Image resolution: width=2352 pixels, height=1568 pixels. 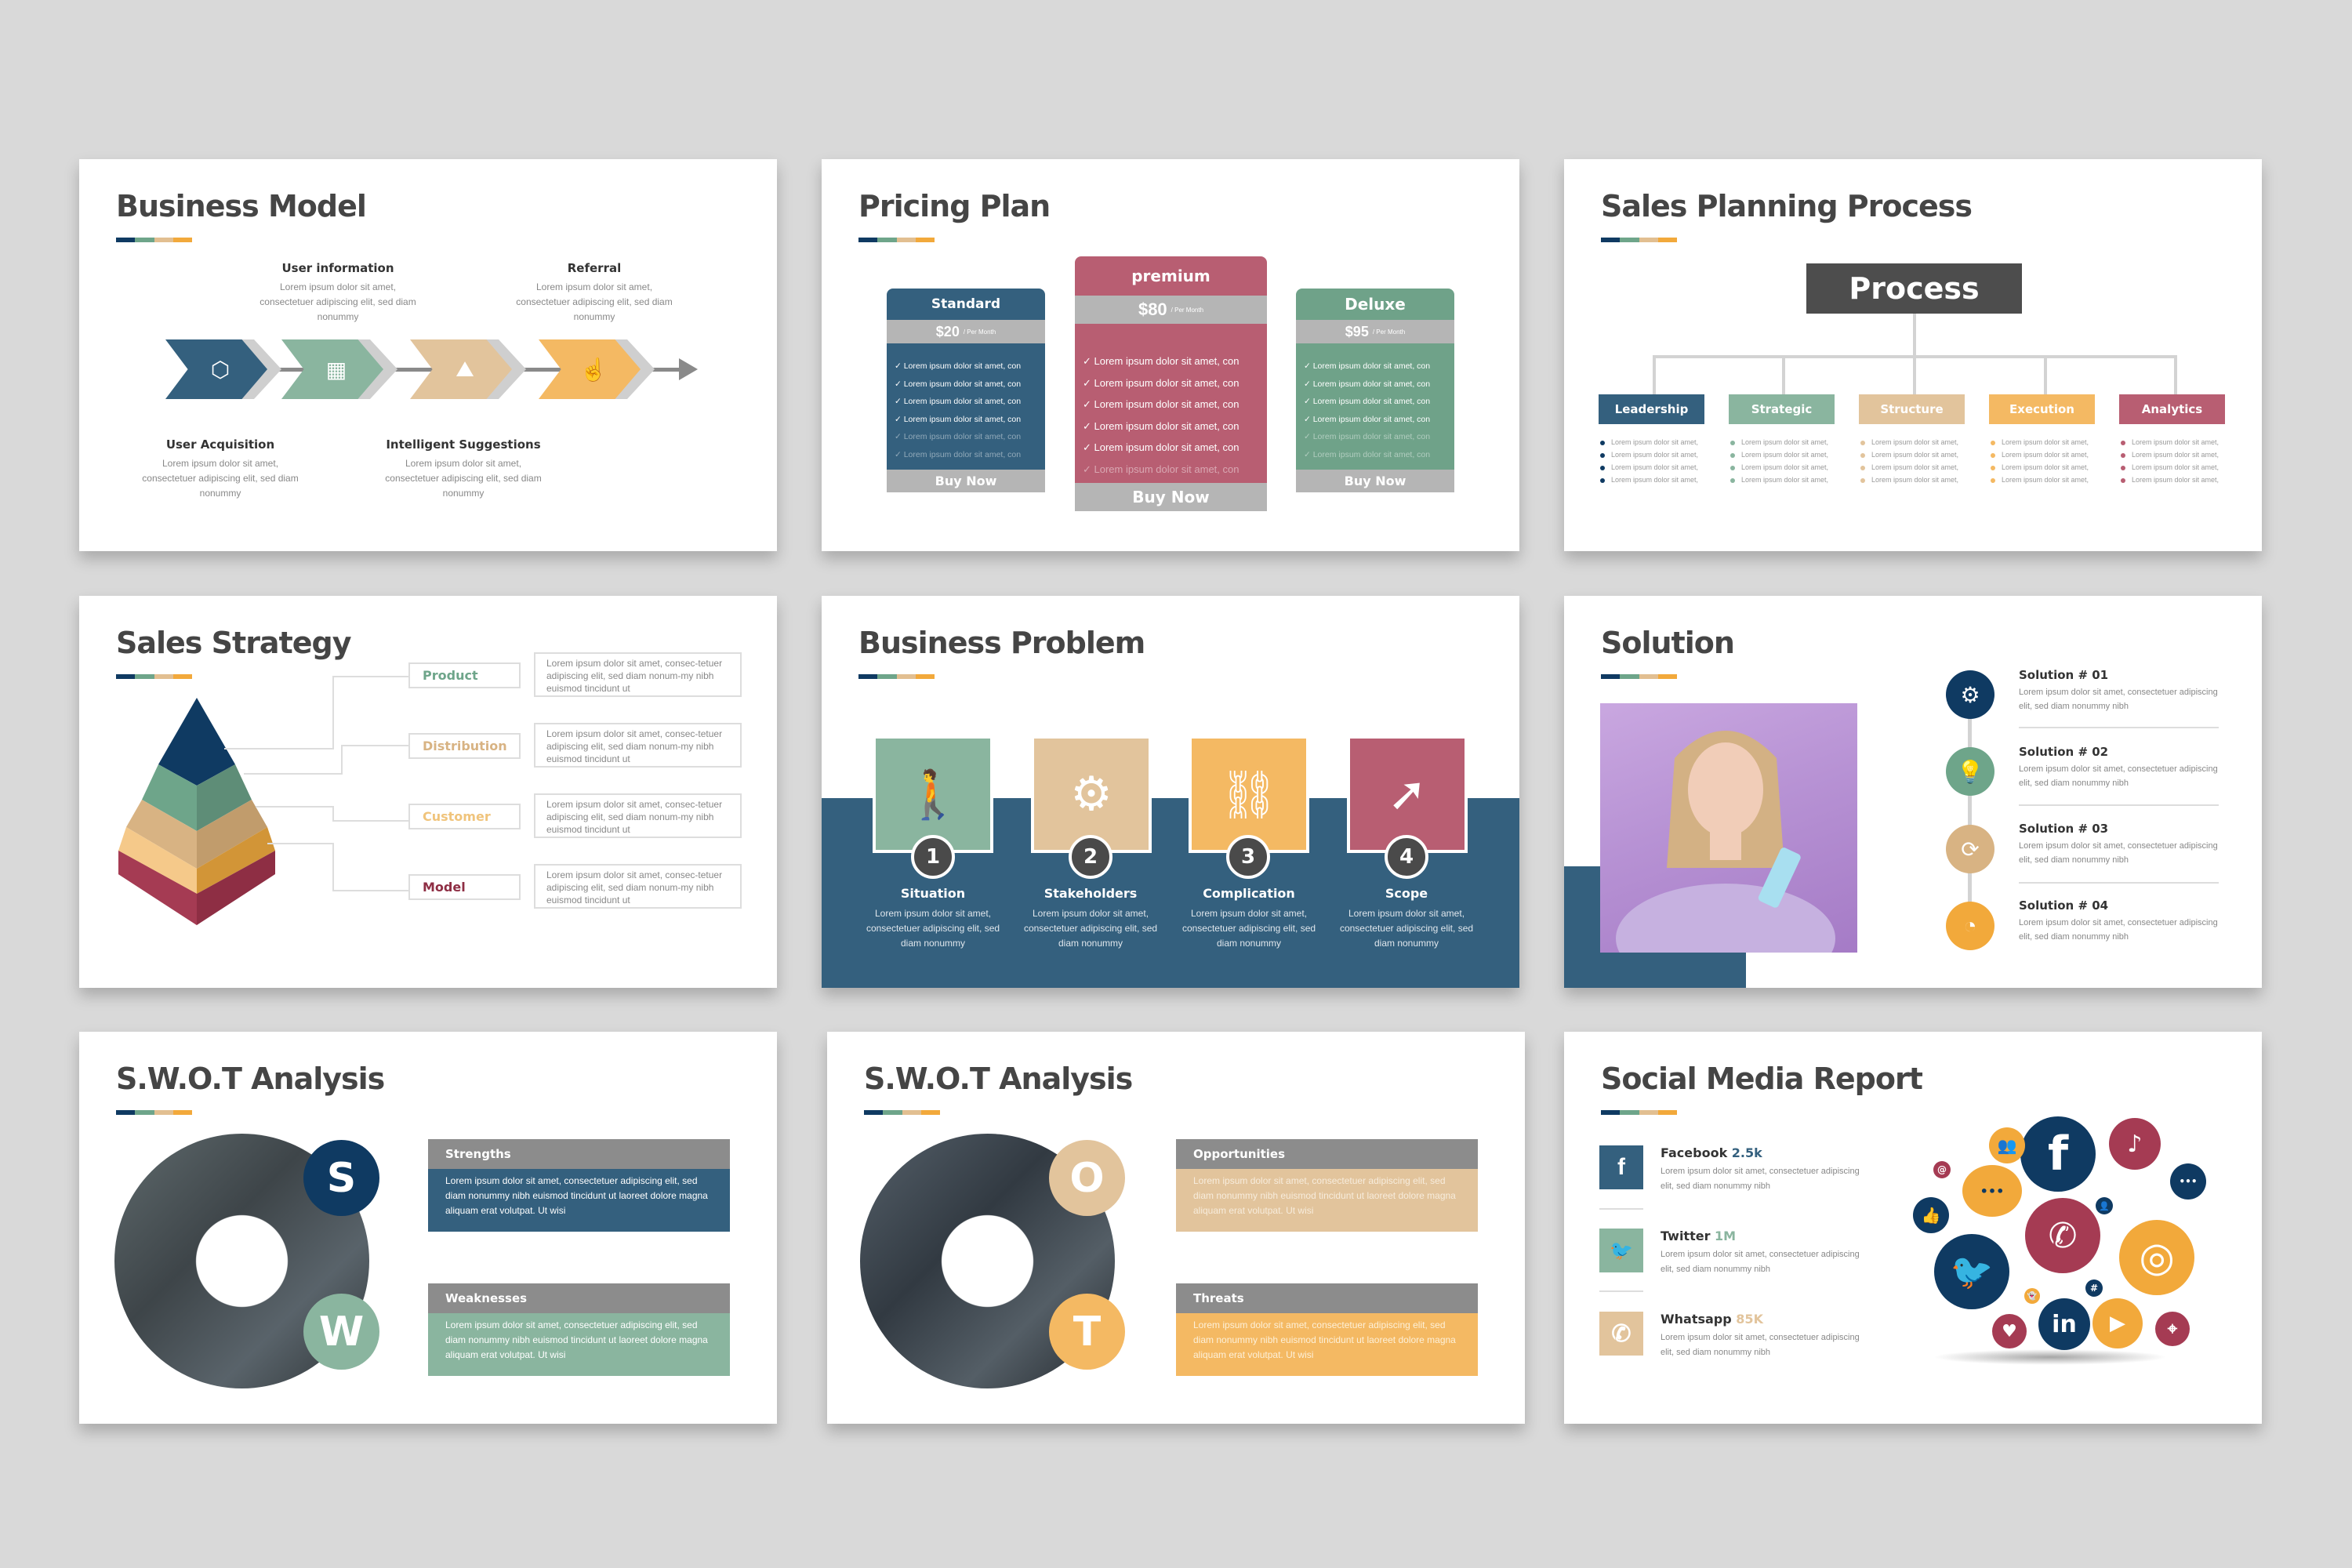 What do you see at coordinates (1002, 643) in the screenshot?
I see `slide-title: Business Problem` at bounding box center [1002, 643].